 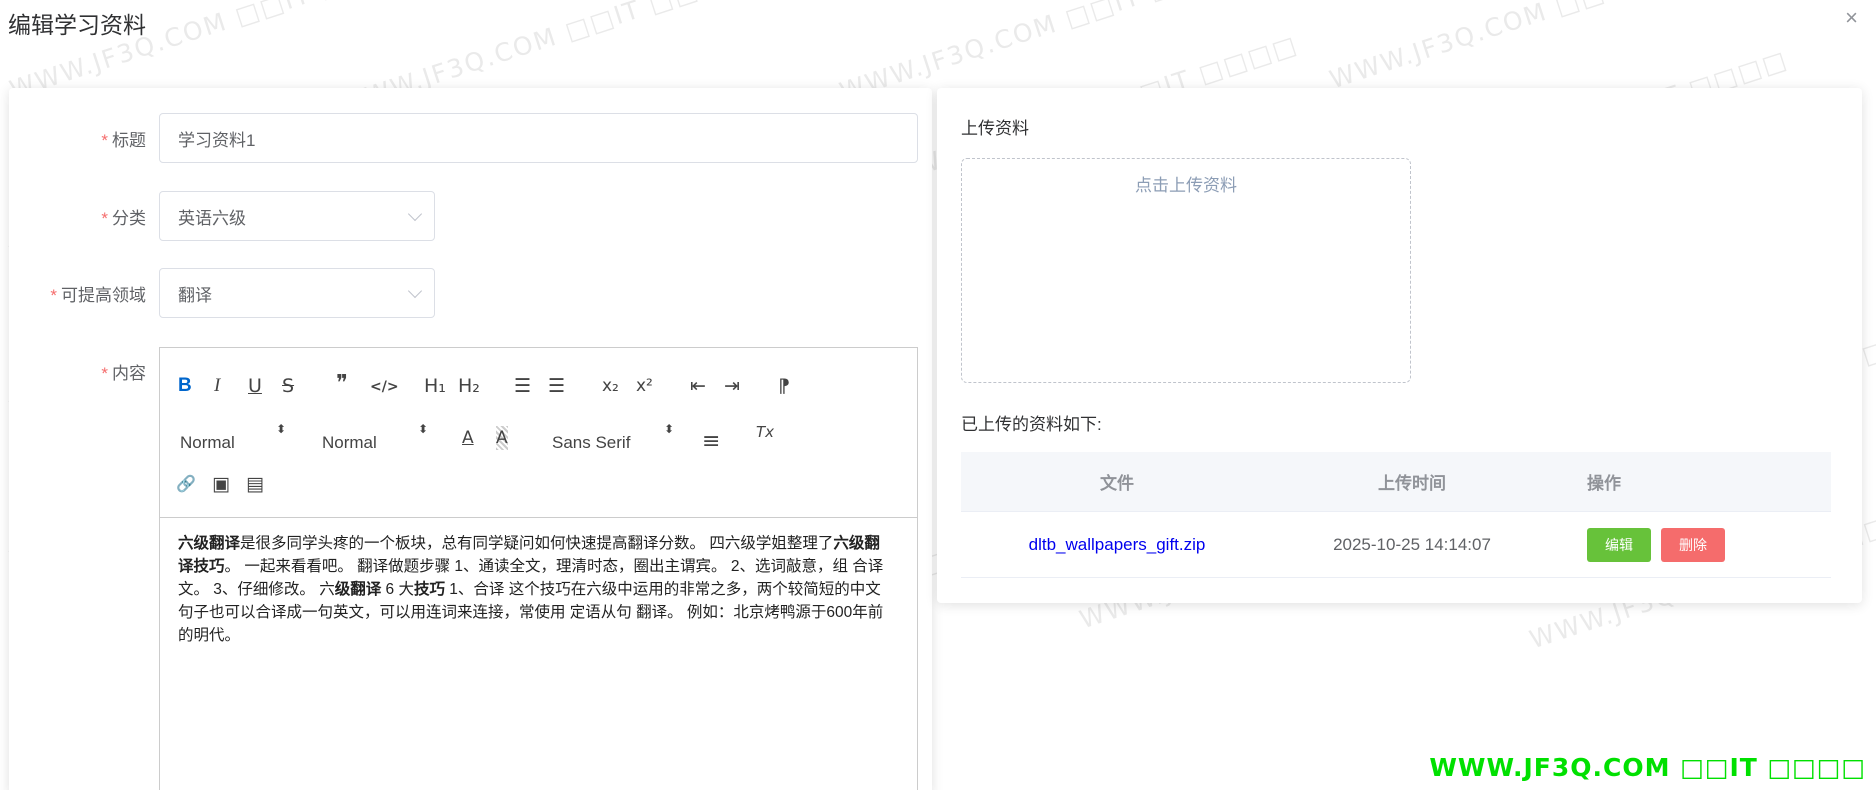 What do you see at coordinates (123, 373) in the screenshot?
I see `content-label: * 内容` at bounding box center [123, 373].